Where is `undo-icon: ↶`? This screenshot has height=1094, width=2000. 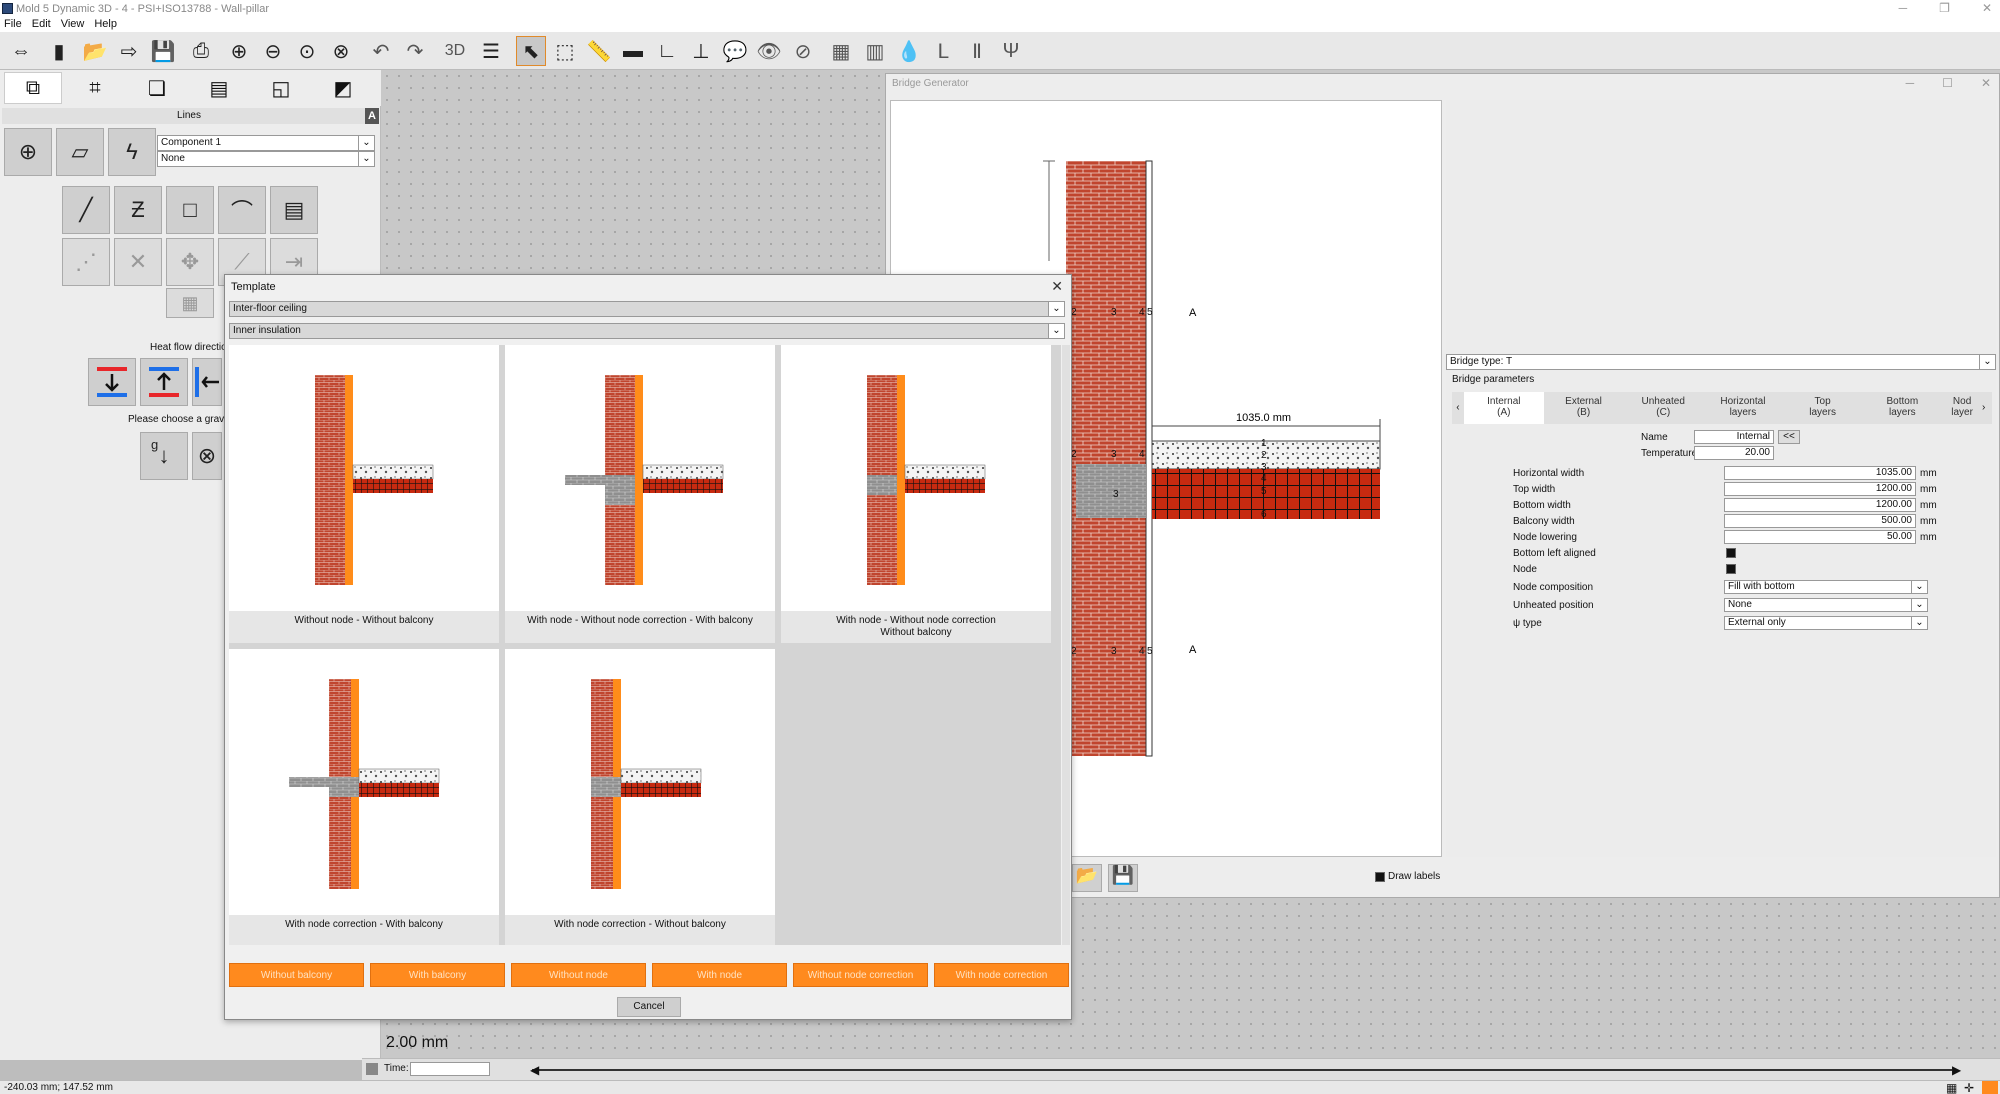
undo-icon: ↶ is located at coordinates (381, 51).